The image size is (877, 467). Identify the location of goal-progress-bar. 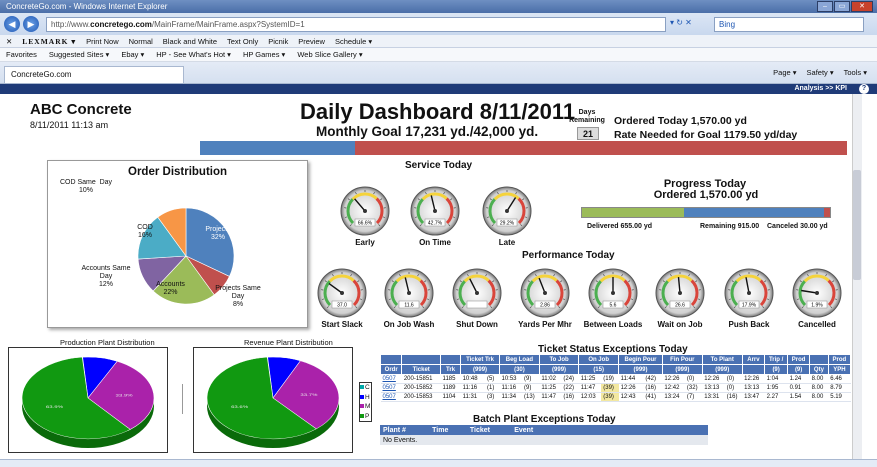
(523, 148).